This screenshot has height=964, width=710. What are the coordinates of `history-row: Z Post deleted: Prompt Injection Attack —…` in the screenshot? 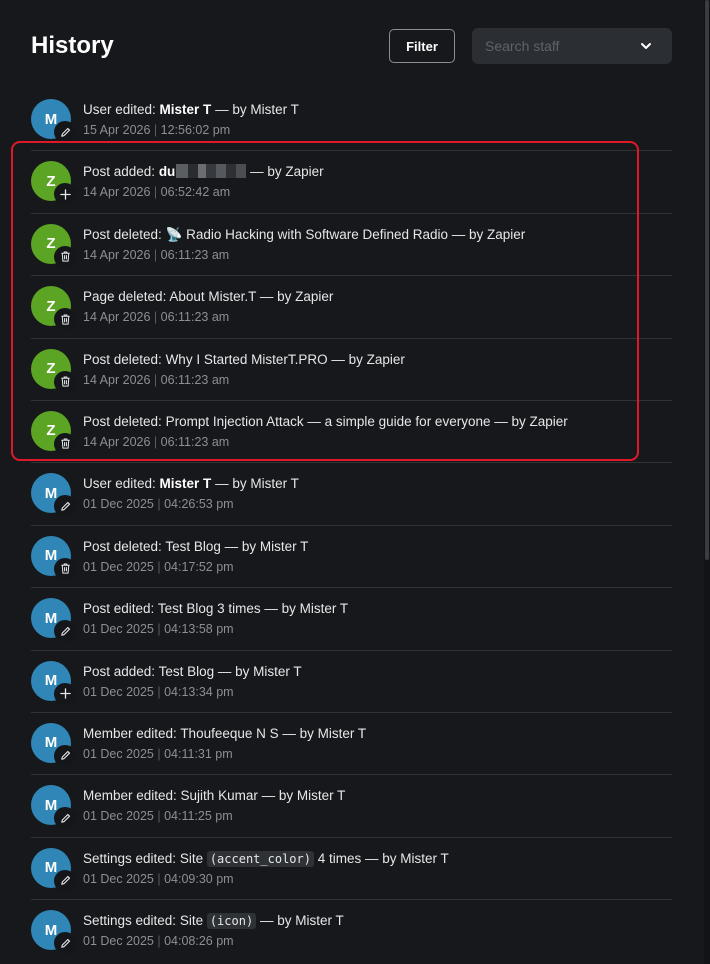 It's located at (351, 432).